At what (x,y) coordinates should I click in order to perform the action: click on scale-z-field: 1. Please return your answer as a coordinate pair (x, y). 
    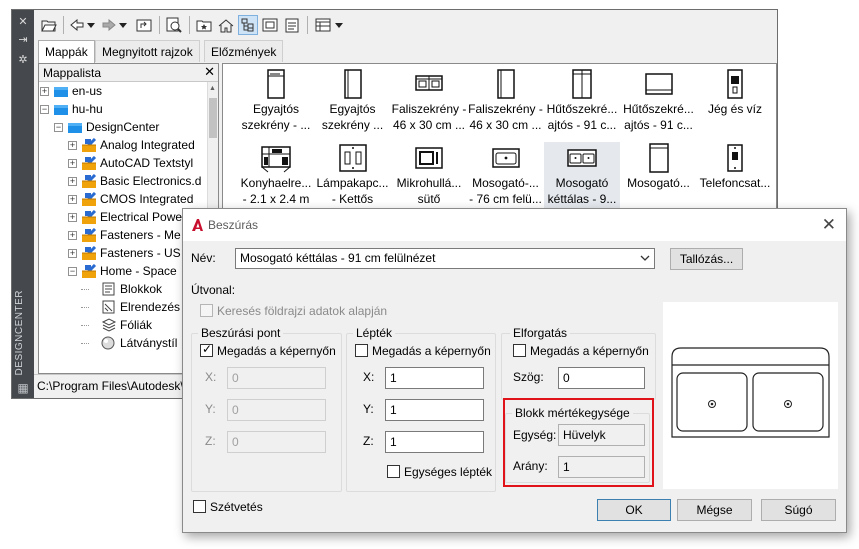
    Looking at the image, I should click on (434, 442).